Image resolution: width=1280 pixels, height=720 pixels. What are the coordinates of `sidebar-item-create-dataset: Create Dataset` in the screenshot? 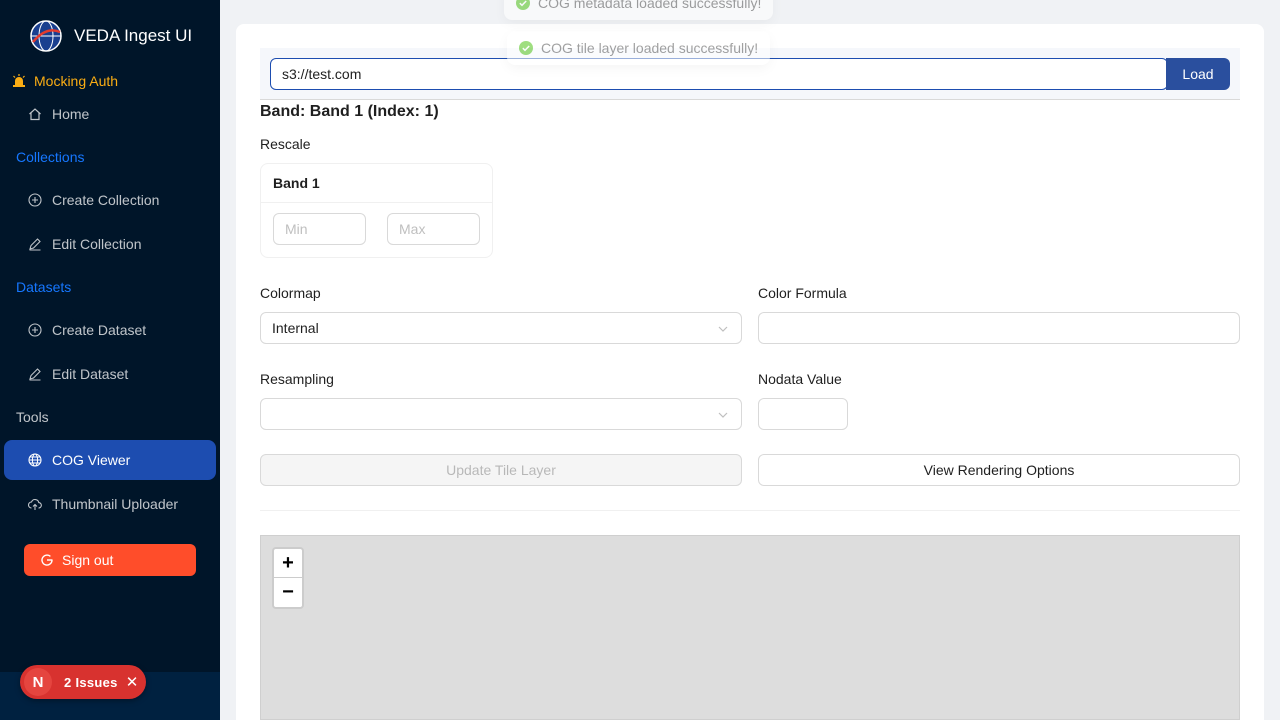 It's located at (110, 330).